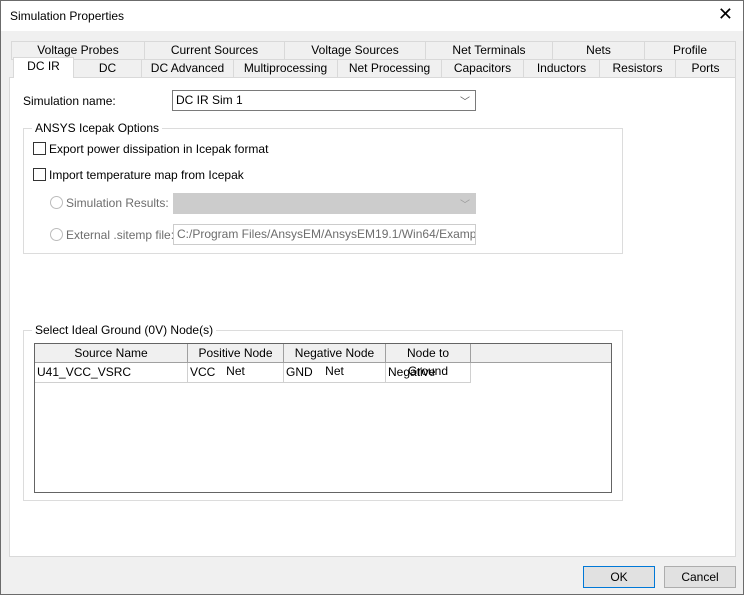  What do you see at coordinates (209, 100) in the screenshot?
I see `simulation-name-value: DC IR Sim 1` at bounding box center [209, 100].